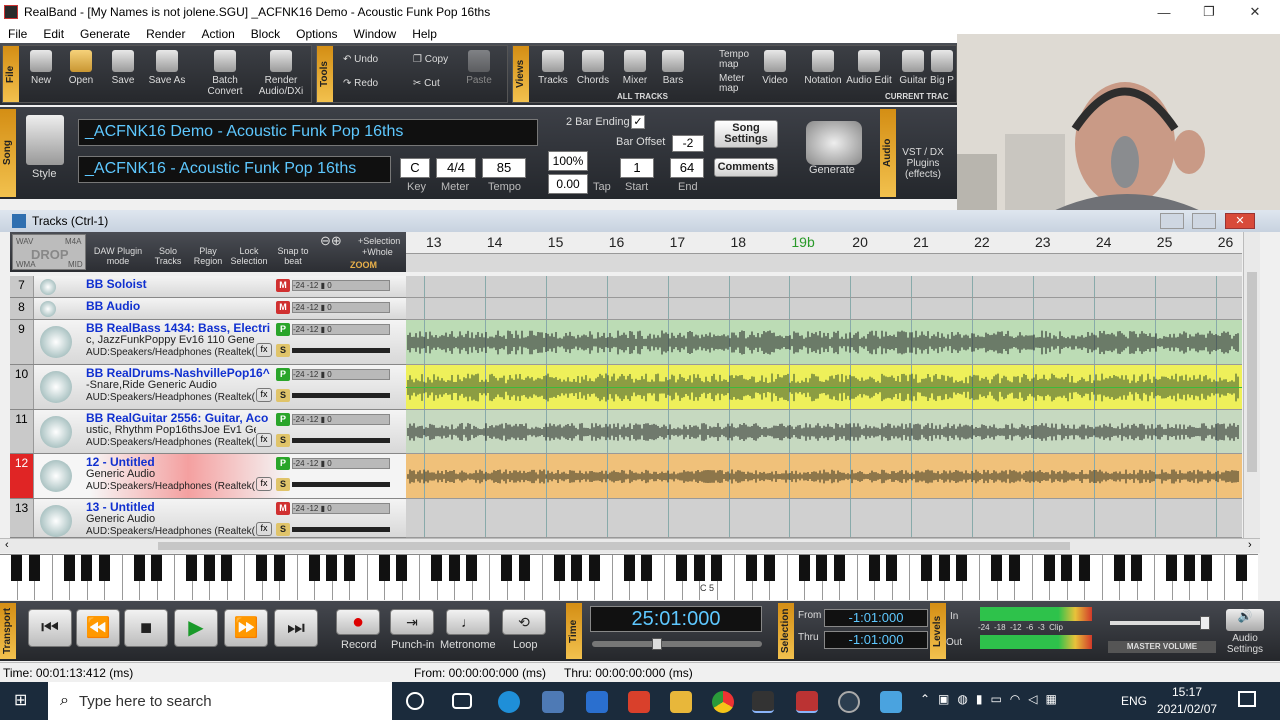  Describe the element at coordinates (281, 73) in the screenshot. I see `render-audio-button: Render Audio/DXi` at that location.